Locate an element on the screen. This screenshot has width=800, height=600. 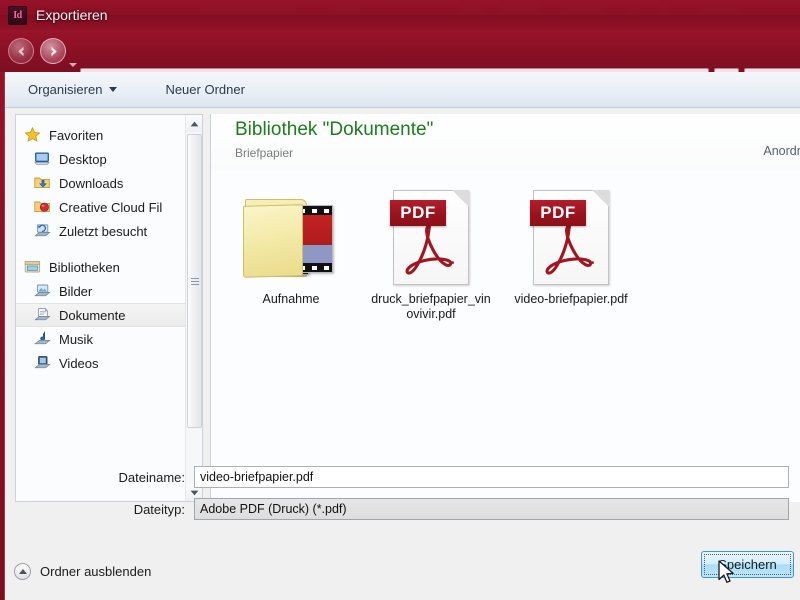
star-icon is located at coordinates (33, 134).